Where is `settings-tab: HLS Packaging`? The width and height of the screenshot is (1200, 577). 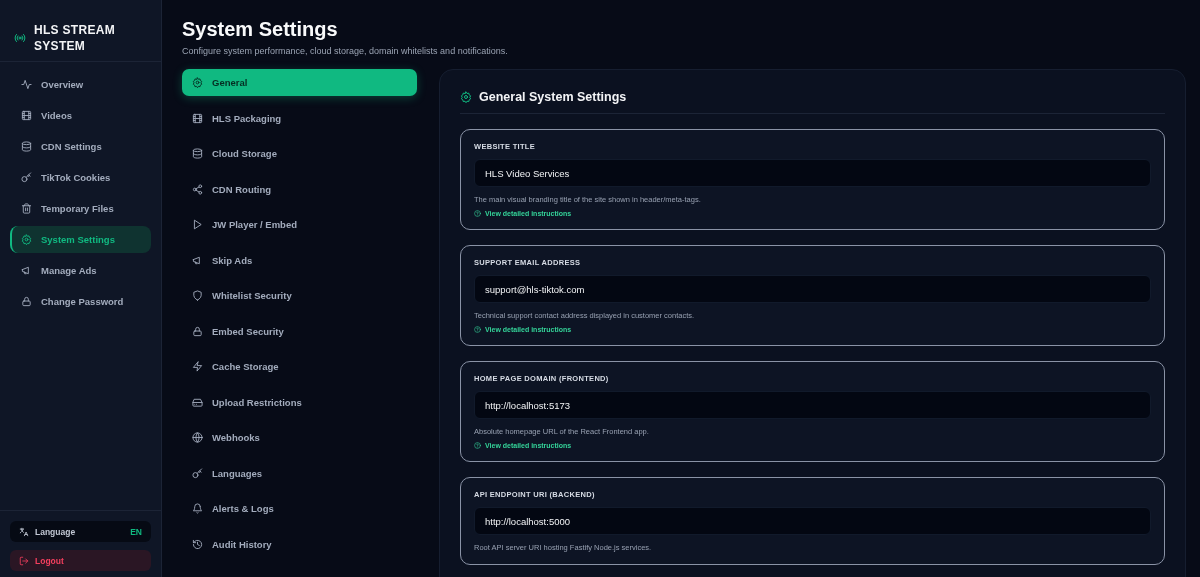 settings-tab: HLS Packaging is located at coordinates (299, 118).